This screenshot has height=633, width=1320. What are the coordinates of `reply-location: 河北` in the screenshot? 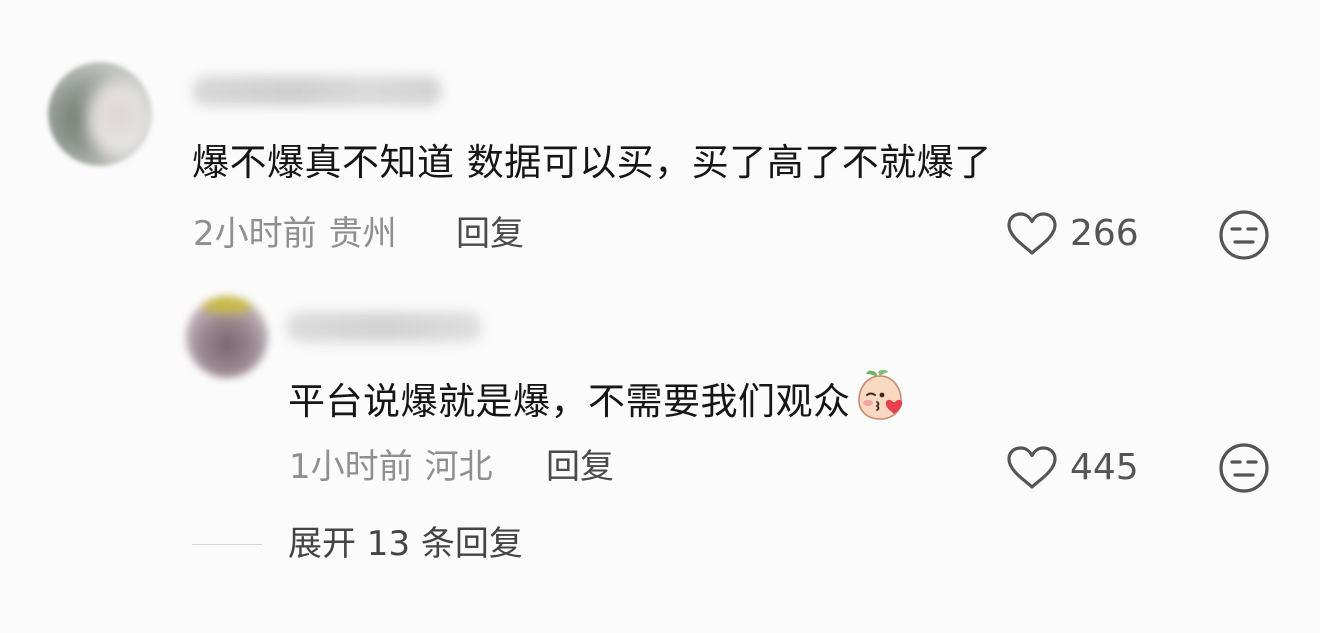 It's located at (458, 467).